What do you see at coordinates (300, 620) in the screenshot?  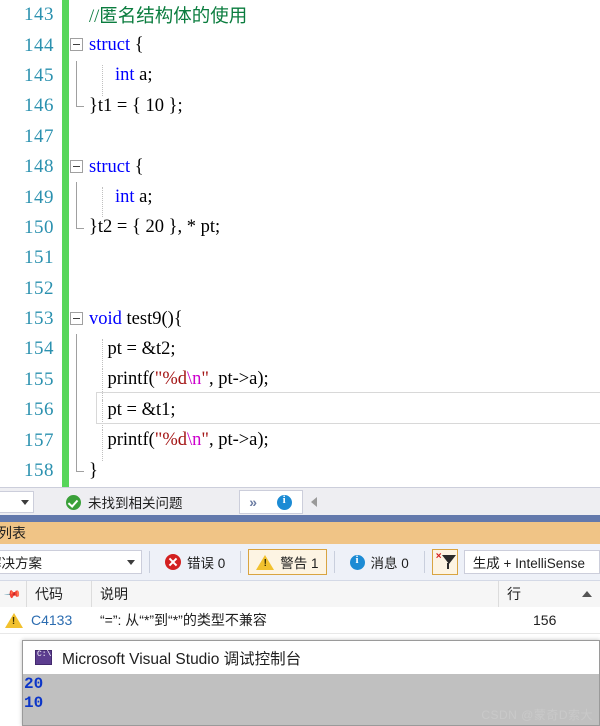 I see `table-row: C4133 “=”: 从“*”到“*”的类型不兼容 156` at bounding box center [300, 620].